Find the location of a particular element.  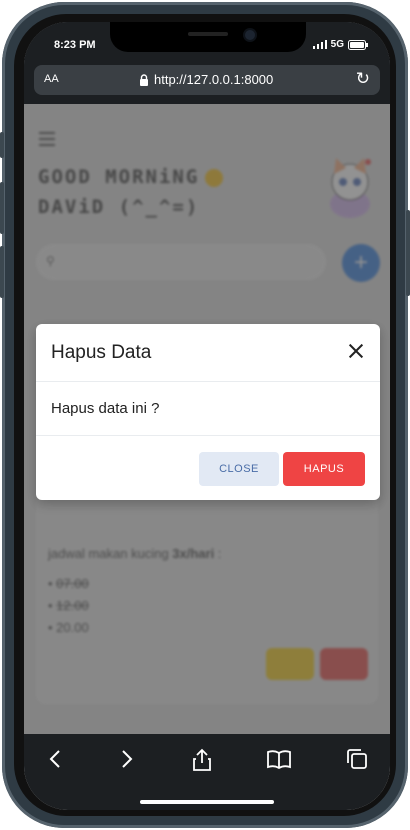

browser-toolbar is located at coordinates (207, 772).